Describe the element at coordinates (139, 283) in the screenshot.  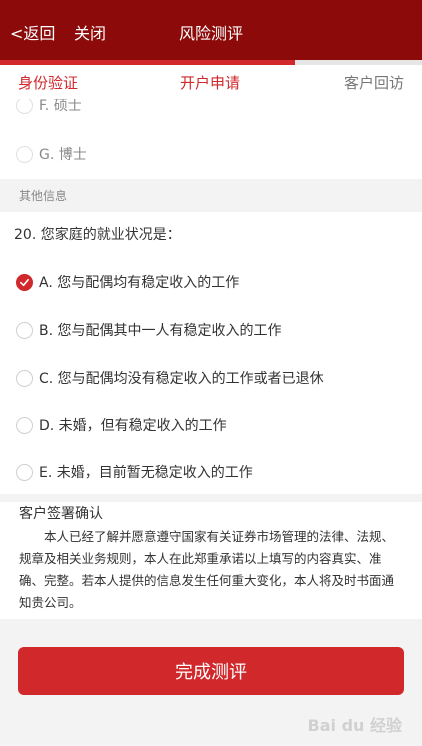
I see `option-label: A. 您与配偶均有稳定收入的工作` at that location.